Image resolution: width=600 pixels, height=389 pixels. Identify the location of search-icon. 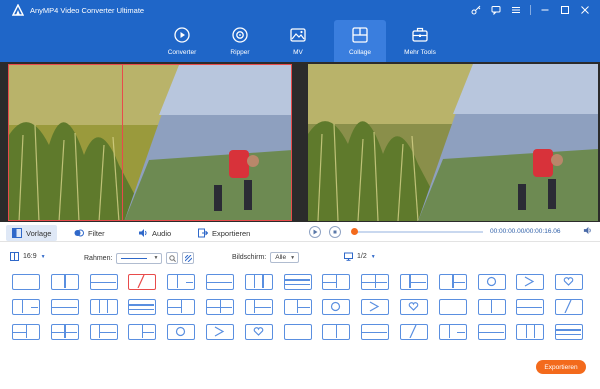
(172, 258).